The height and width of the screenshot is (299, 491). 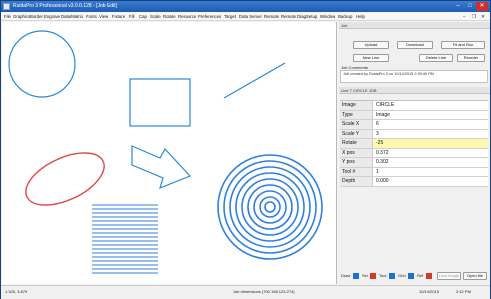 I want to click on menu-engrave: Engrave, so click(x=52, y=16).